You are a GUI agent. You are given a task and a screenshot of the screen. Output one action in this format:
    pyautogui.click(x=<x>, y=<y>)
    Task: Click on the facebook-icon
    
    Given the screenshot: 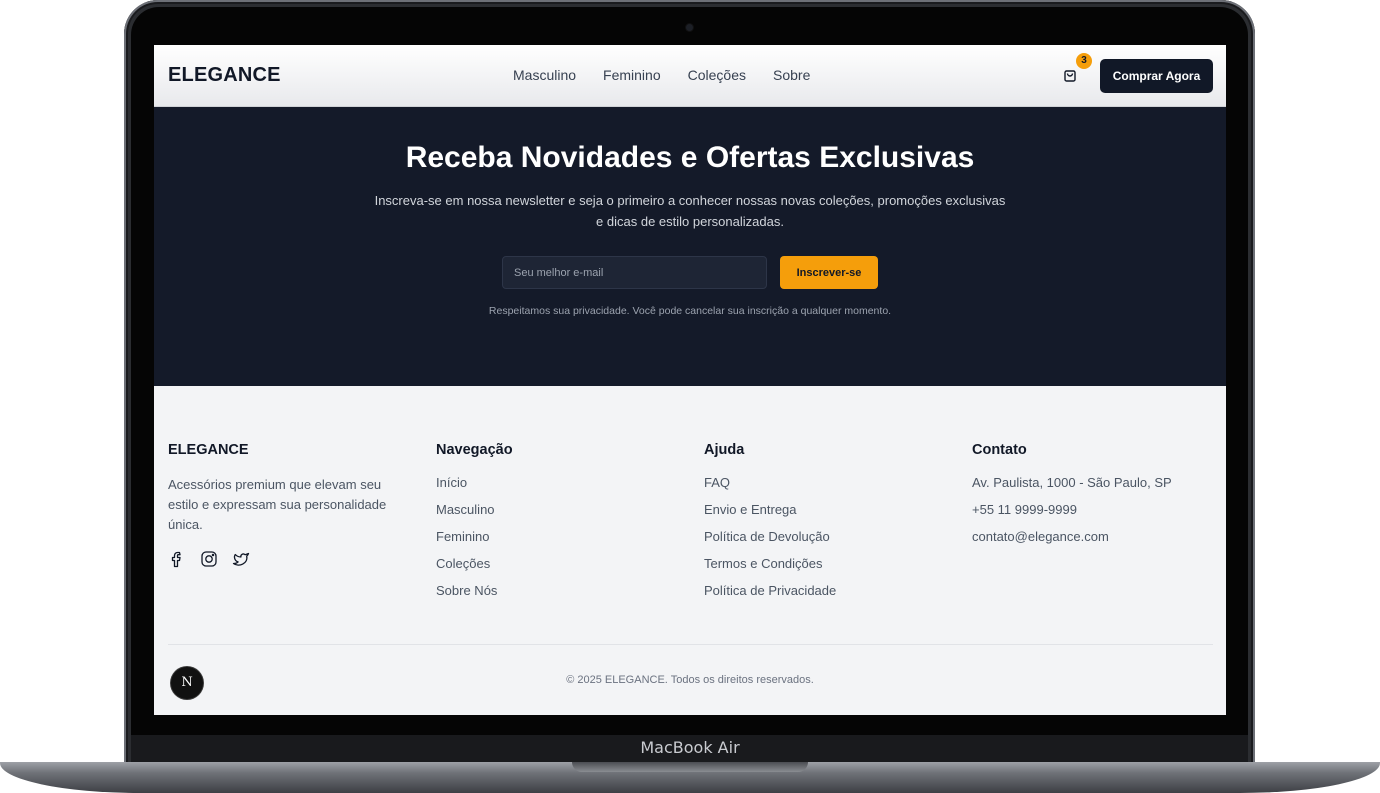 What is the action you would take?
    pyautogui.click(x=177, y=559)
    